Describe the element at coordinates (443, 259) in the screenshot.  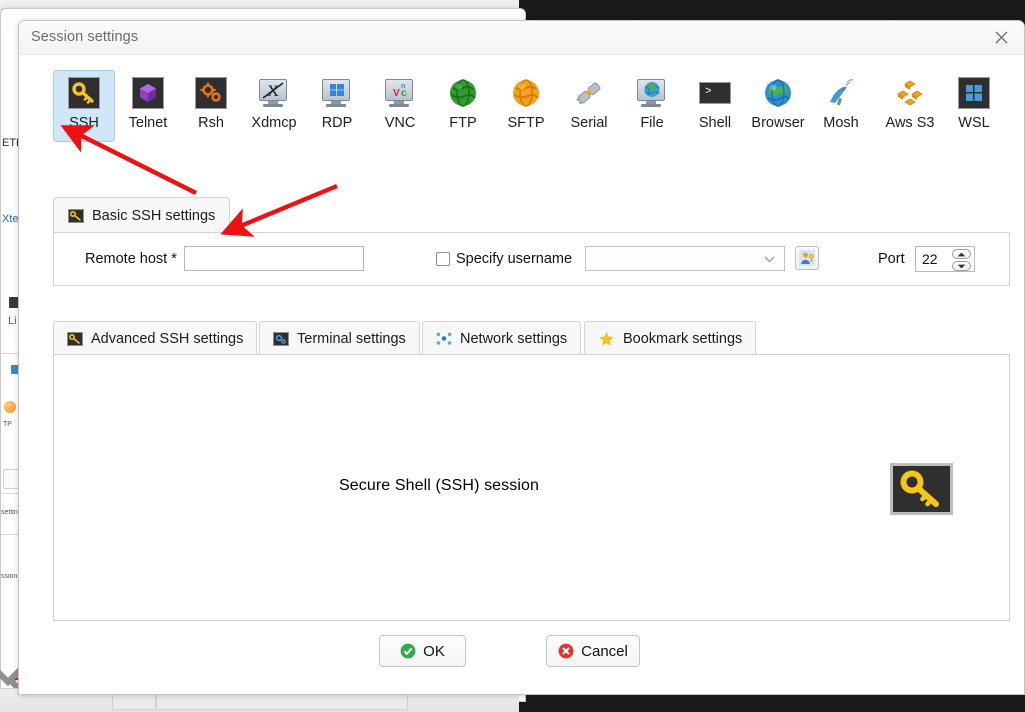
I see `specify-username-checkbox` at that location.